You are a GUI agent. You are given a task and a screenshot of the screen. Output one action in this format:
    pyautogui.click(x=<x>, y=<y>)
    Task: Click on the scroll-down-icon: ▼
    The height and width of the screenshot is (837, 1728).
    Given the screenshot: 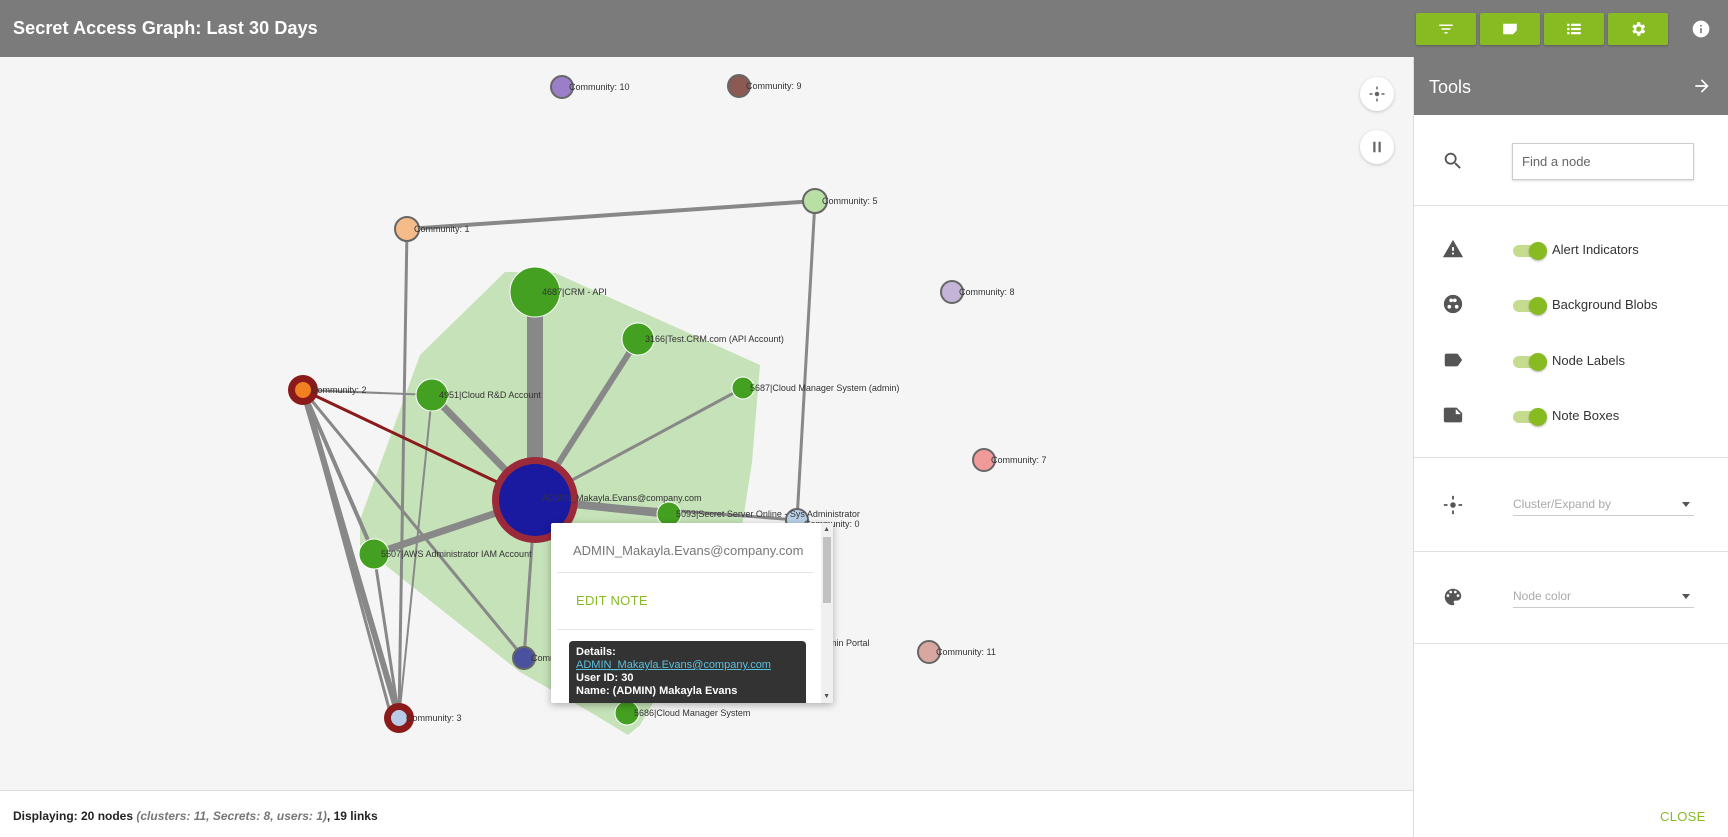 What is the action you would take?
    pyautogui.click(x=826, y=696)
    